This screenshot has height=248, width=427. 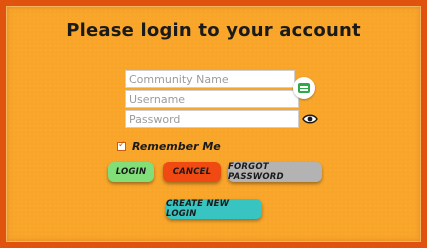 What do you see at coordinates (176, 146) in the screenshot?
I see `remember-me-label: Remember Me` at bounding box center [176, 146].